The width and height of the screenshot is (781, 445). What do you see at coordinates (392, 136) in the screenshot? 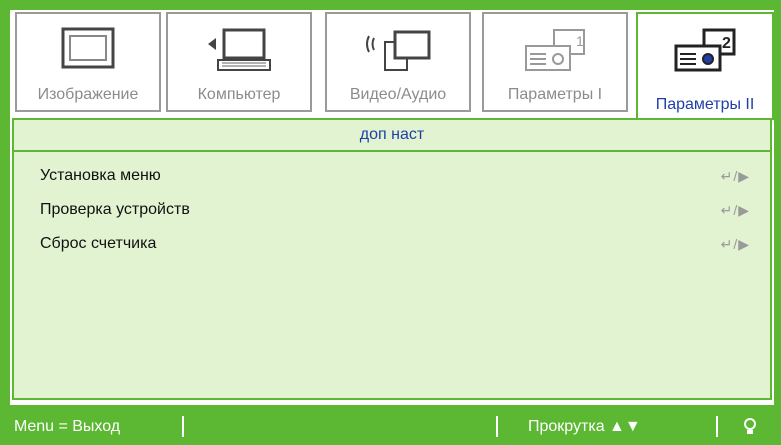
I see `panel-title: доп наст` at bounding box center [392, 136].